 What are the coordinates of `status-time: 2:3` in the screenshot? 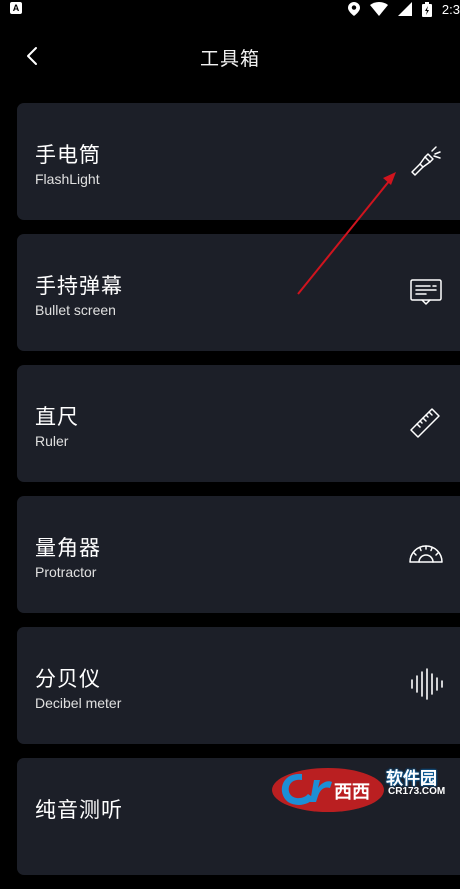 It's located at (450, 9).